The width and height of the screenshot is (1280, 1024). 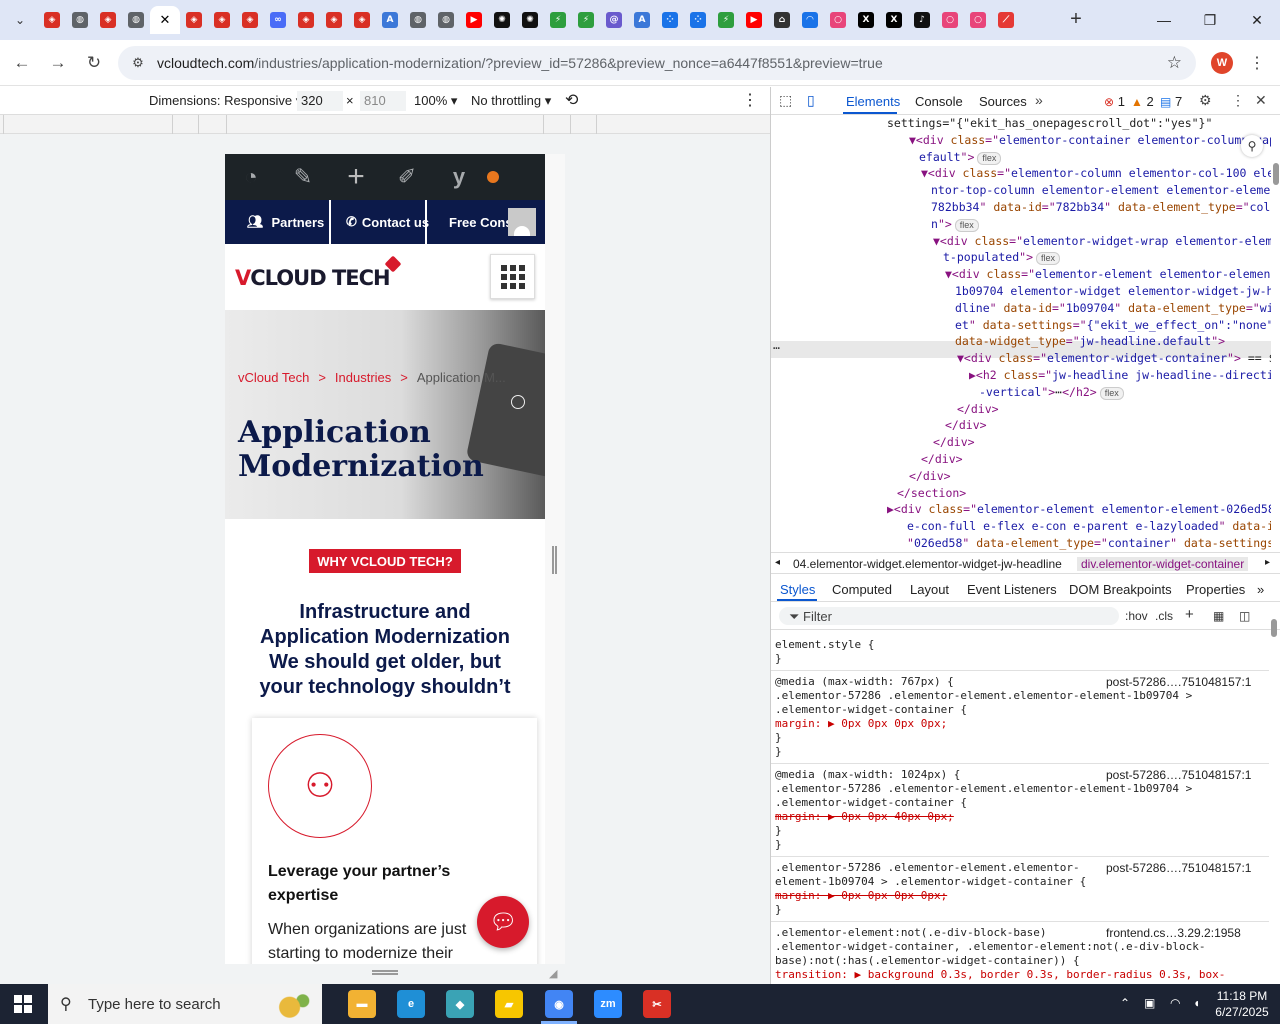 What do you see at coordinates (554, 560) in the screenshot?
I see `width-resize-handle` at bounding box center [554, 560].